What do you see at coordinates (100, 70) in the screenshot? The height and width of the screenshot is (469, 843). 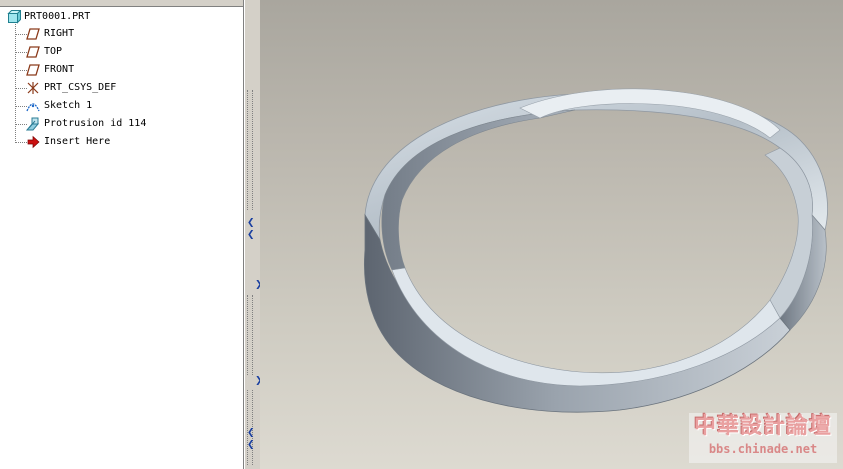 I see `tree-item-front-plane: FRONT` at bounding box center [100, 70].